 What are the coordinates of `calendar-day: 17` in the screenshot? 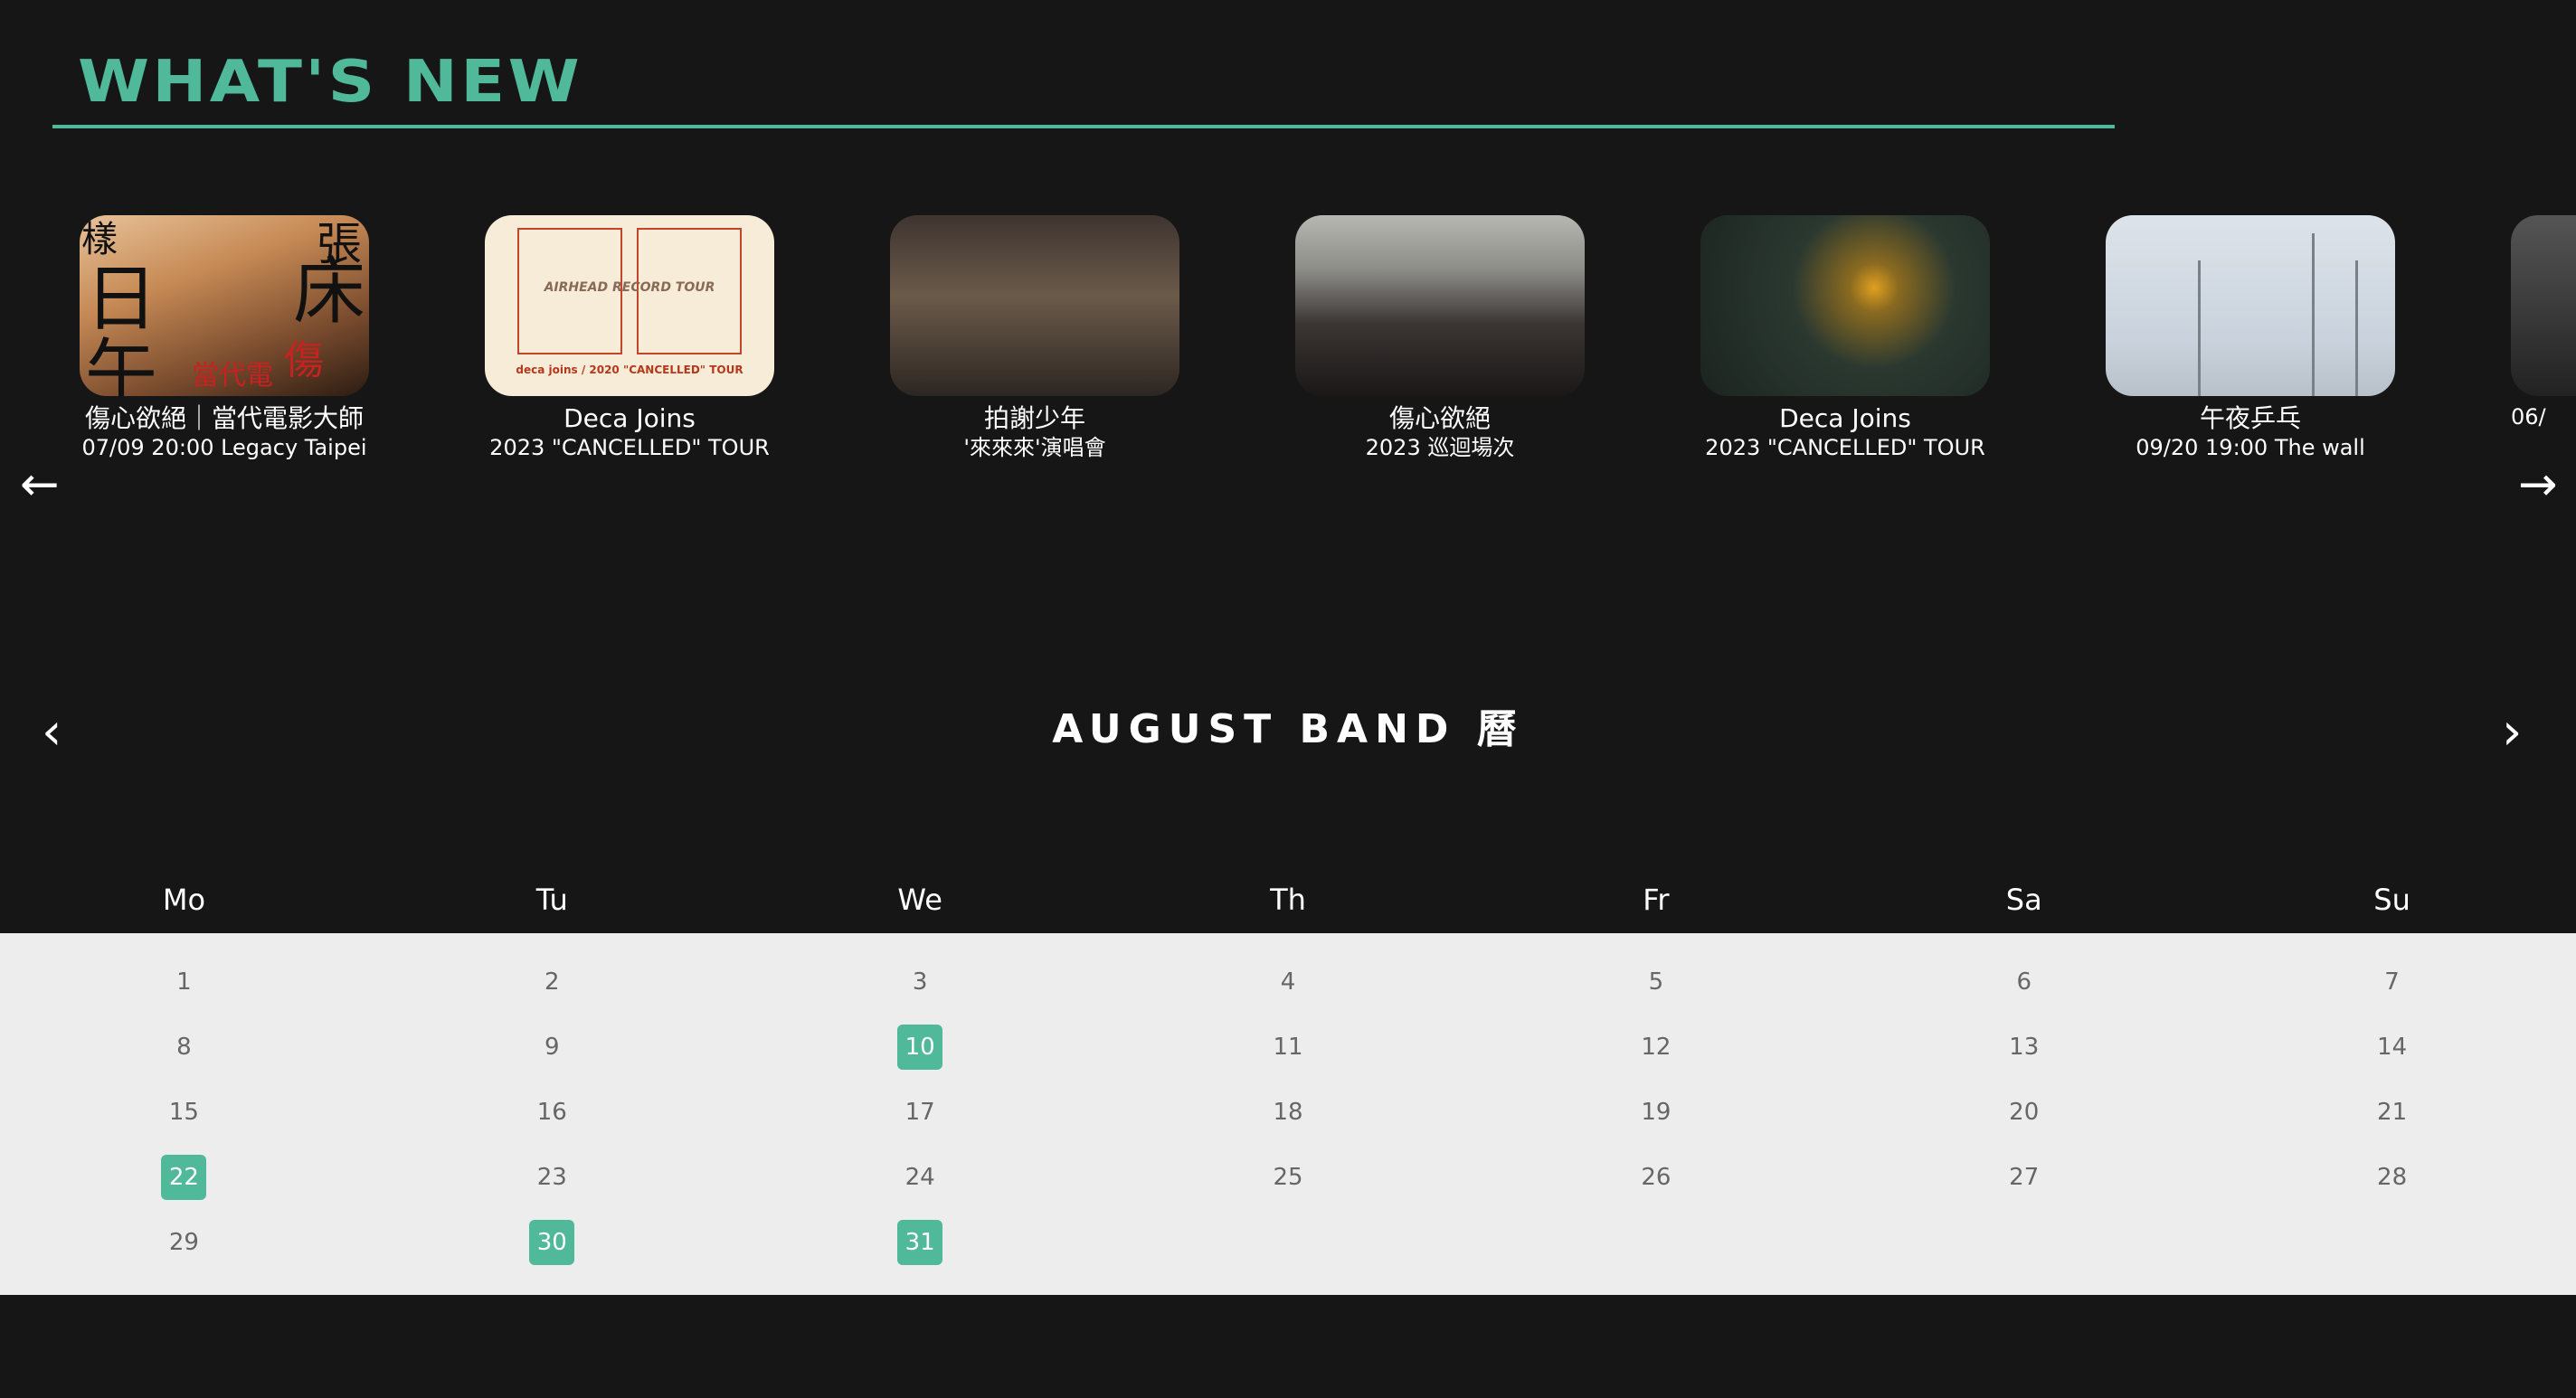 It's located at (920, 1112).